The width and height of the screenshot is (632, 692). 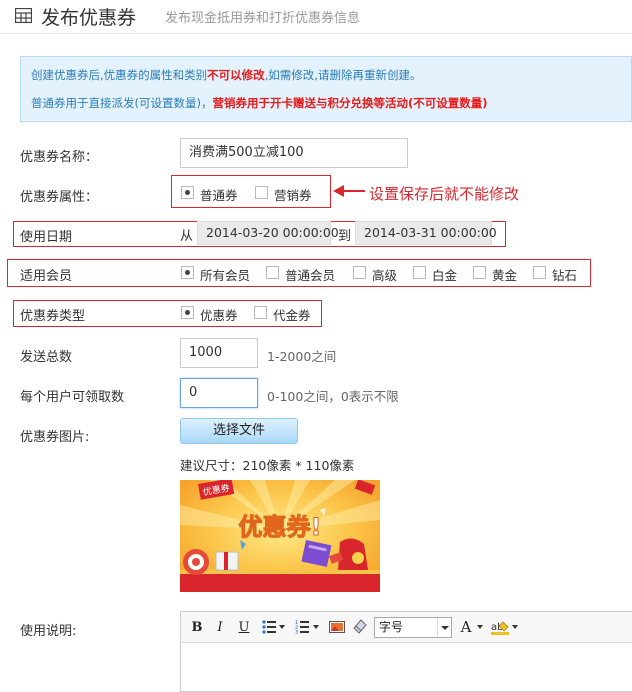 What do you see at coordinates (360, 627) in the screenshot?
I see `eraser-icon` at bounding box center [360, 627].